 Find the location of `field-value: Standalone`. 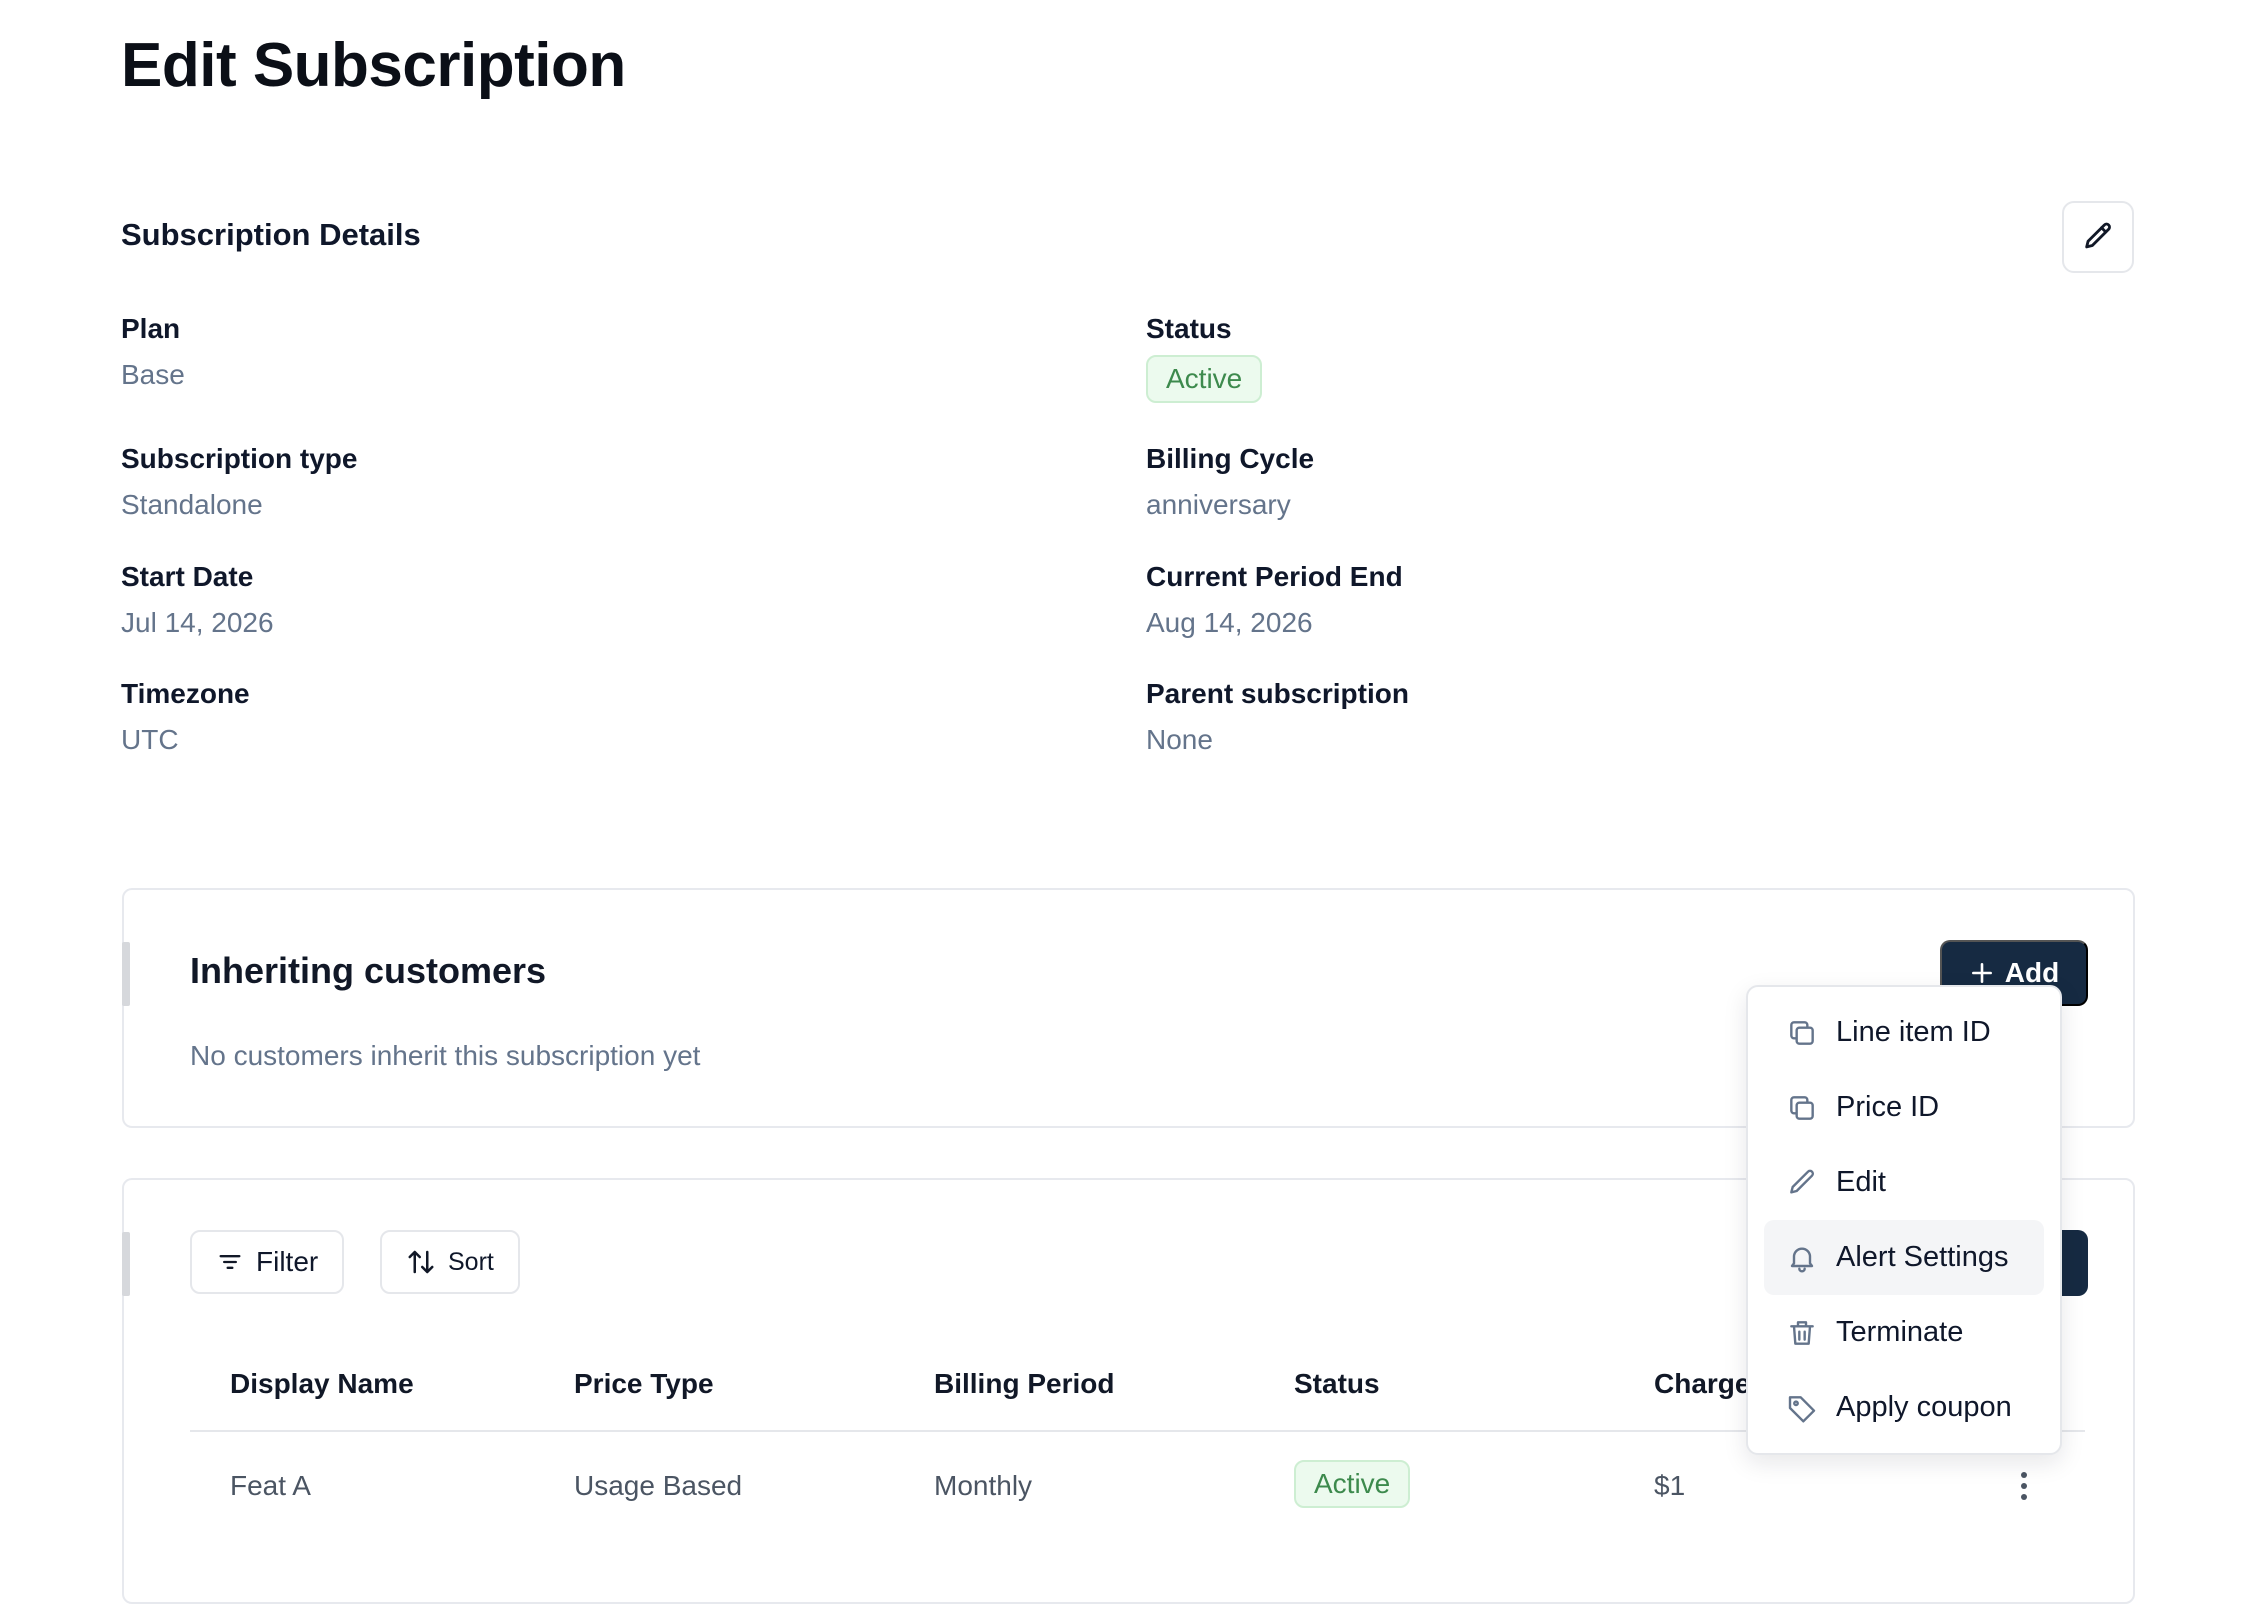

field-value: Standalone is located at coordinates (192, 504).